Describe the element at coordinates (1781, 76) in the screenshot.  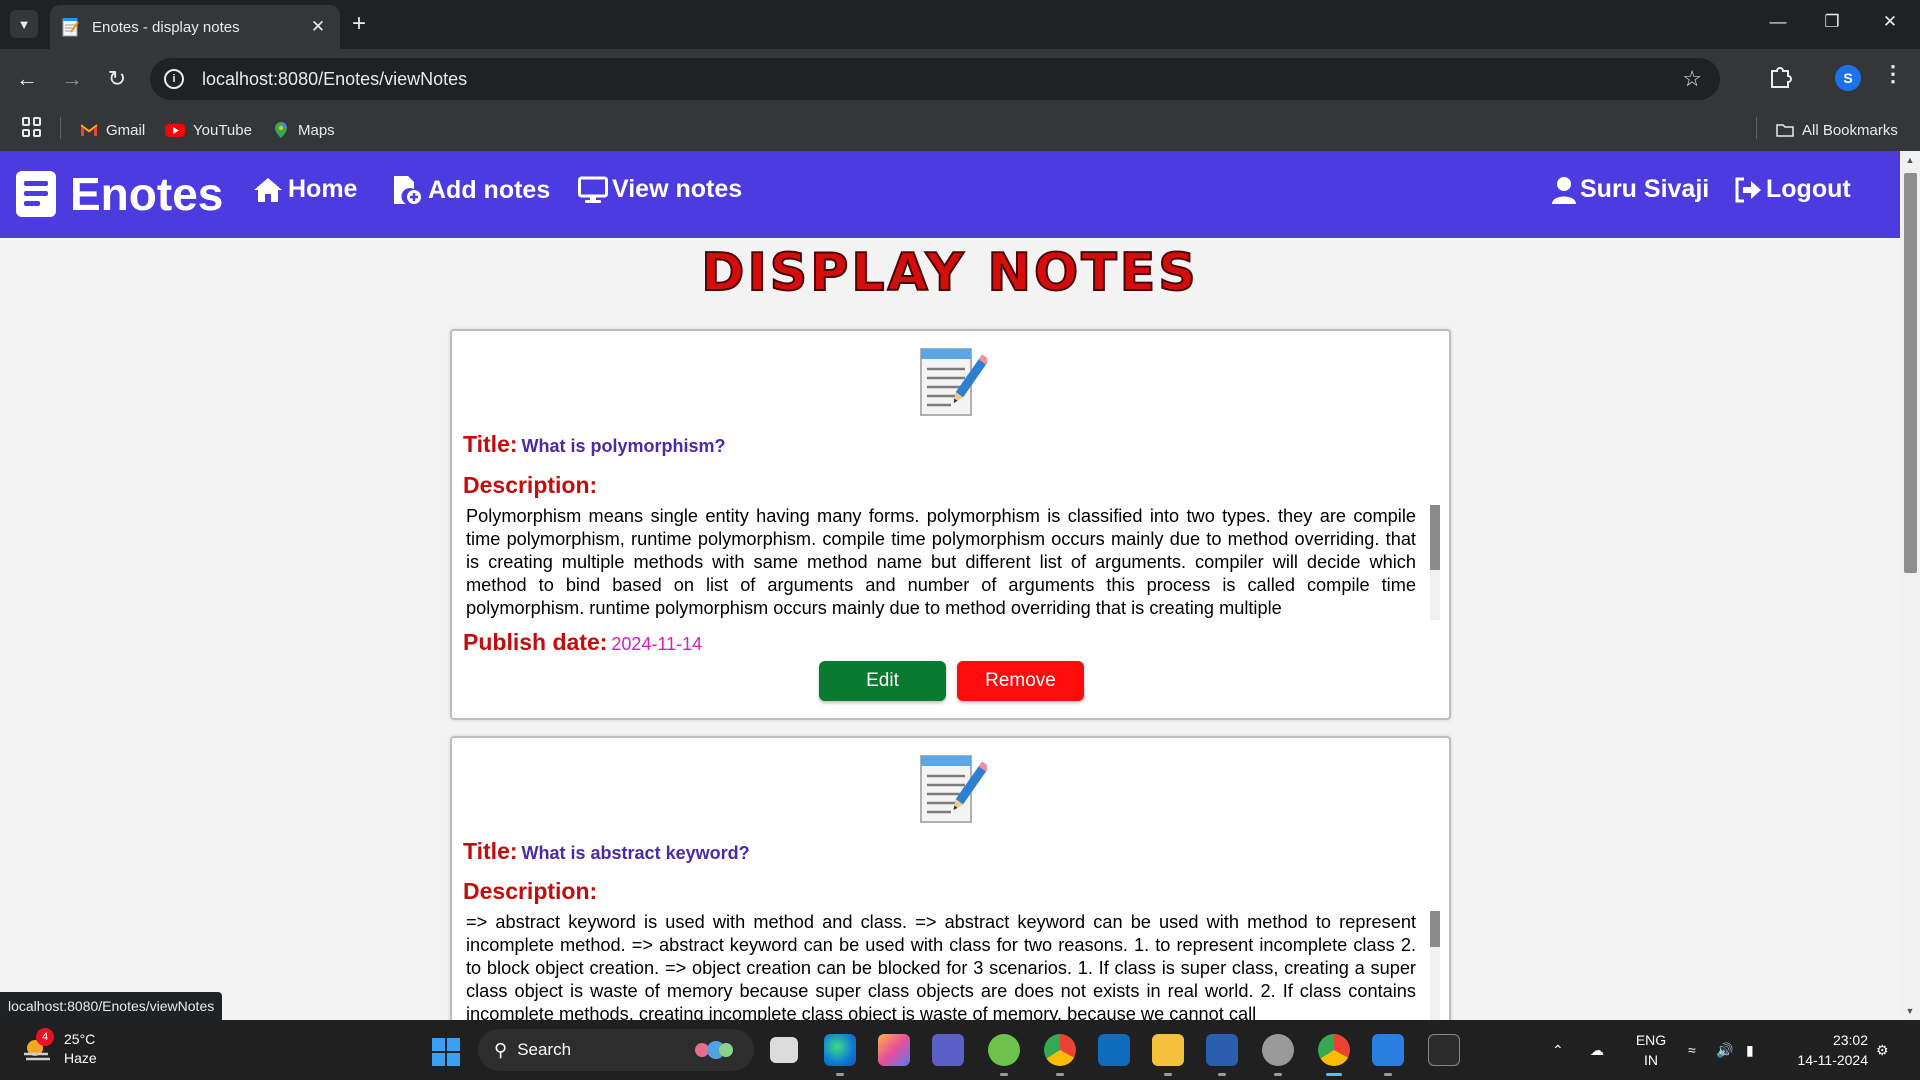
I see `extensions-puzzle-icon` at that location.